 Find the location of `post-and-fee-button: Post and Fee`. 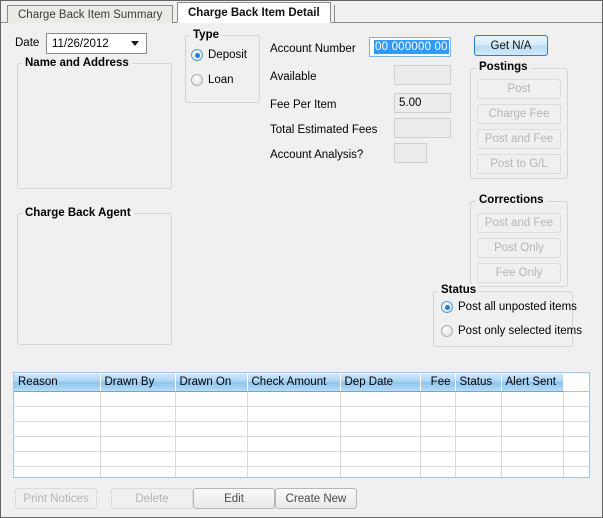

post-and-fee-button: Post and Fee is located at coordinates (519, 139).